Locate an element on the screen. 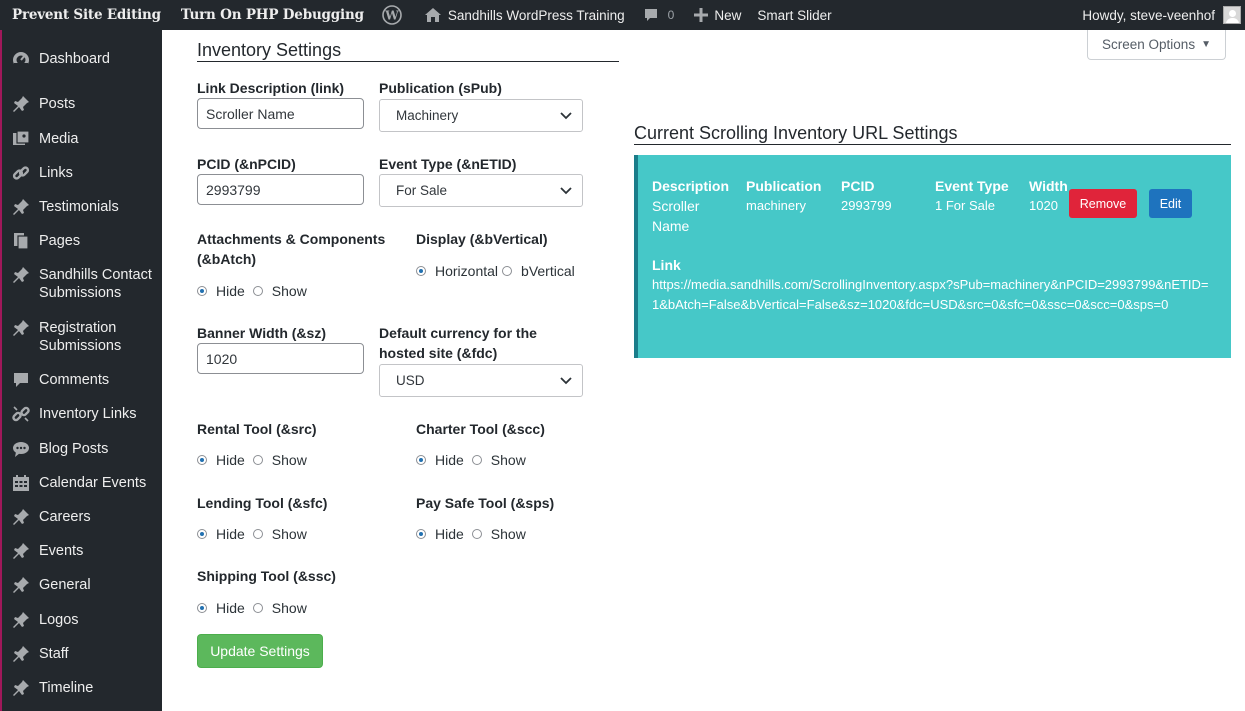  sidebar-item-sandhills-contact-submissions: Sandhills Contact Submissions is located at coordinates (82, 283).